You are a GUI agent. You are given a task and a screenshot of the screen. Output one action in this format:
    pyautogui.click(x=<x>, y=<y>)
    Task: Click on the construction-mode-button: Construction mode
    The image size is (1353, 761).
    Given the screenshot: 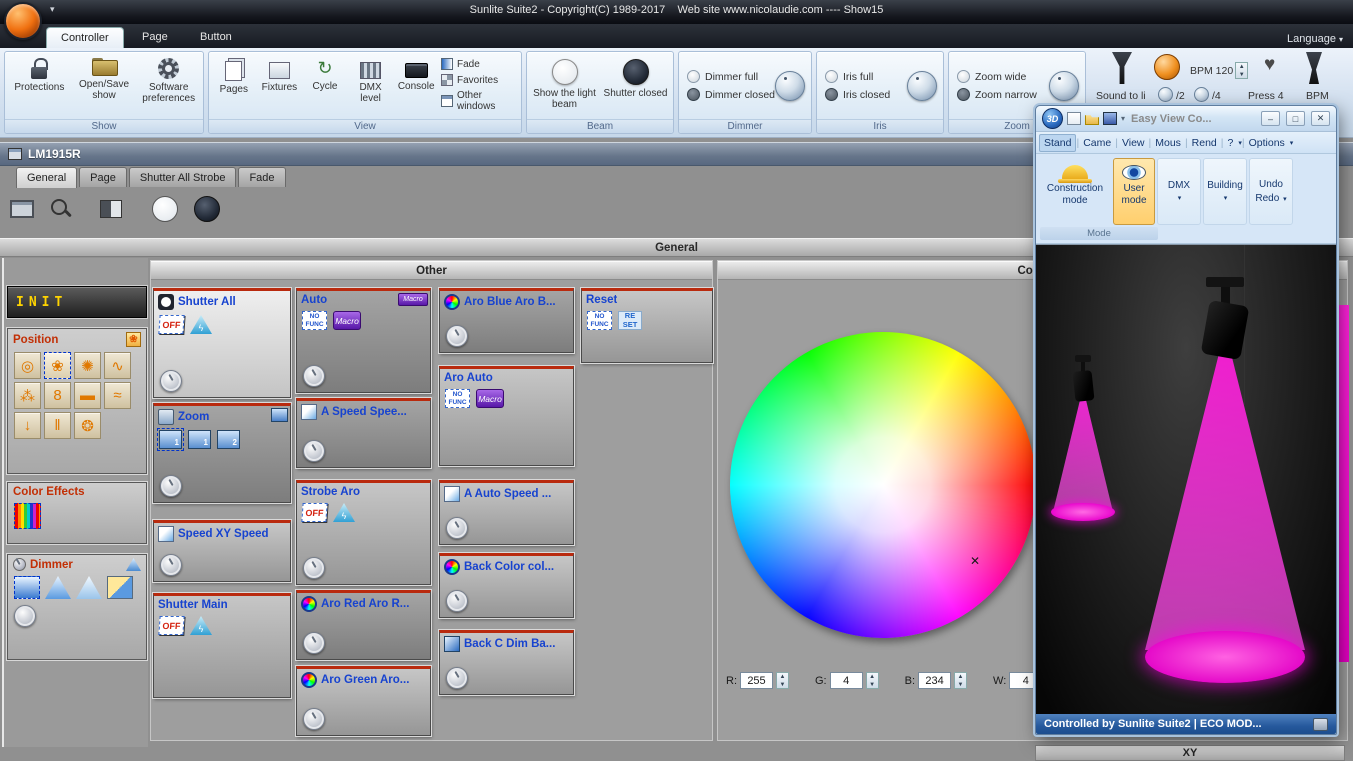 What is the action you would take?
    pyautogui.click(x=1075, y=191)
    